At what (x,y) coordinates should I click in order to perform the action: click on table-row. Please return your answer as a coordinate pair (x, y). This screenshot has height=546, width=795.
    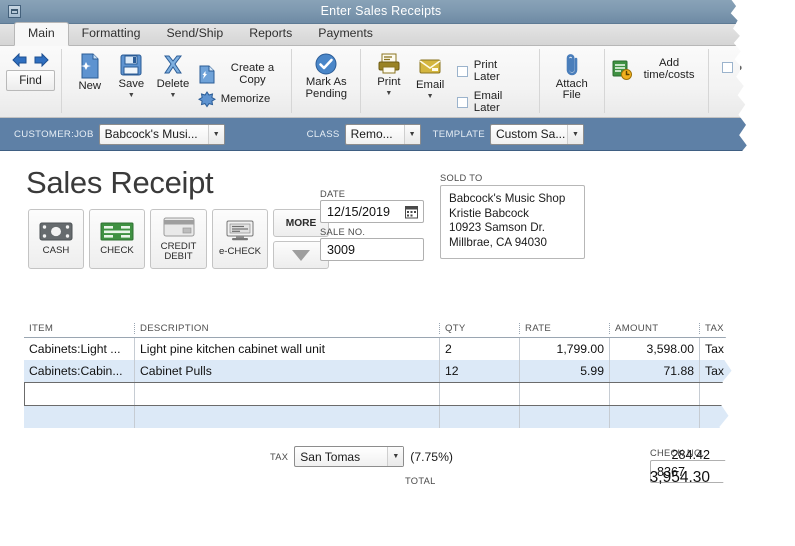
    Looking at the image, I should click on (385, 417).